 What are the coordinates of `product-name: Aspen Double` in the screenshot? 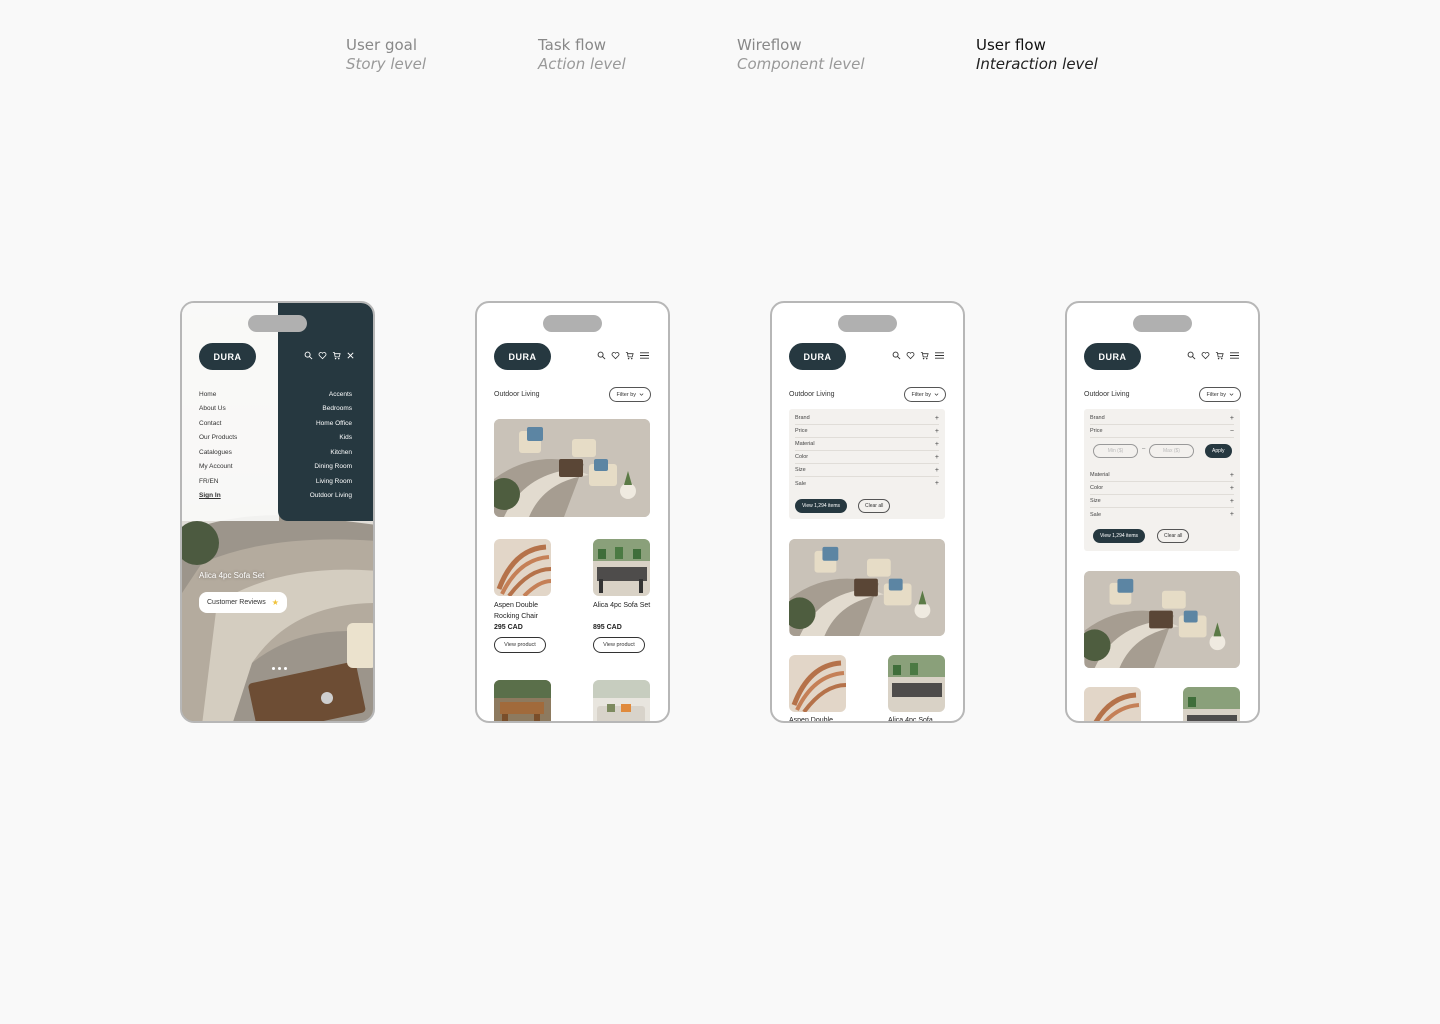 It's located at (811, 720).